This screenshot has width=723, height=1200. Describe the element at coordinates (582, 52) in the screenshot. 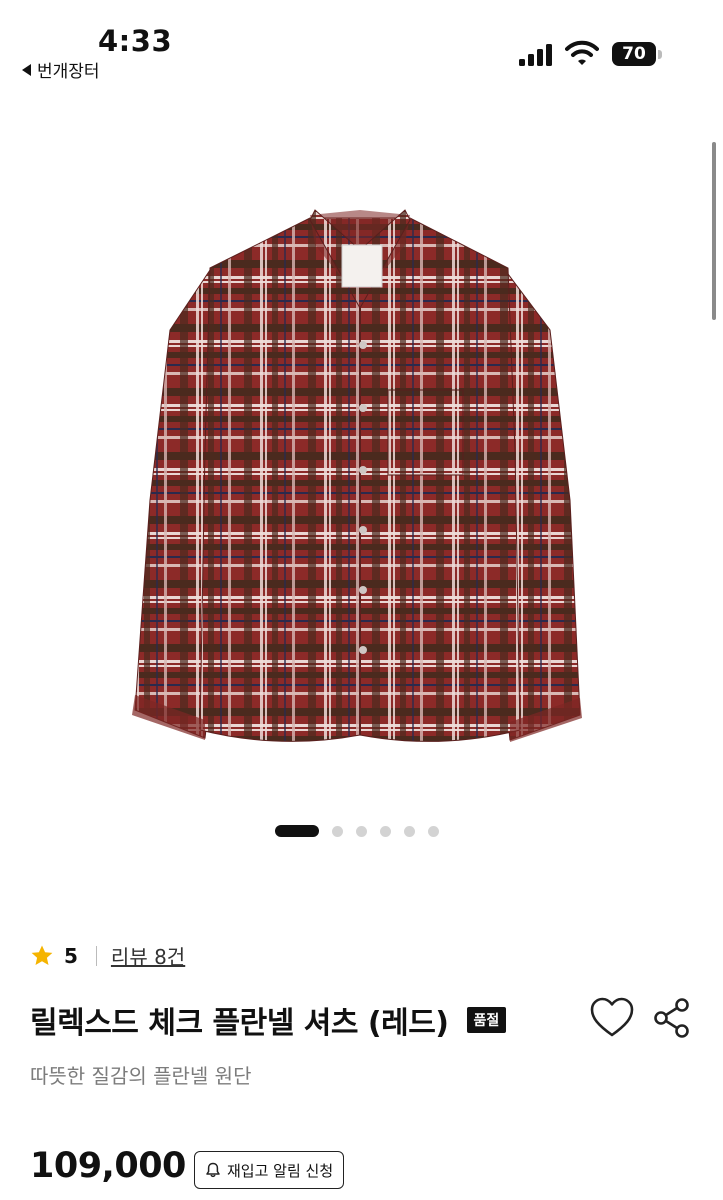

I see `wifi-icon` at that location.